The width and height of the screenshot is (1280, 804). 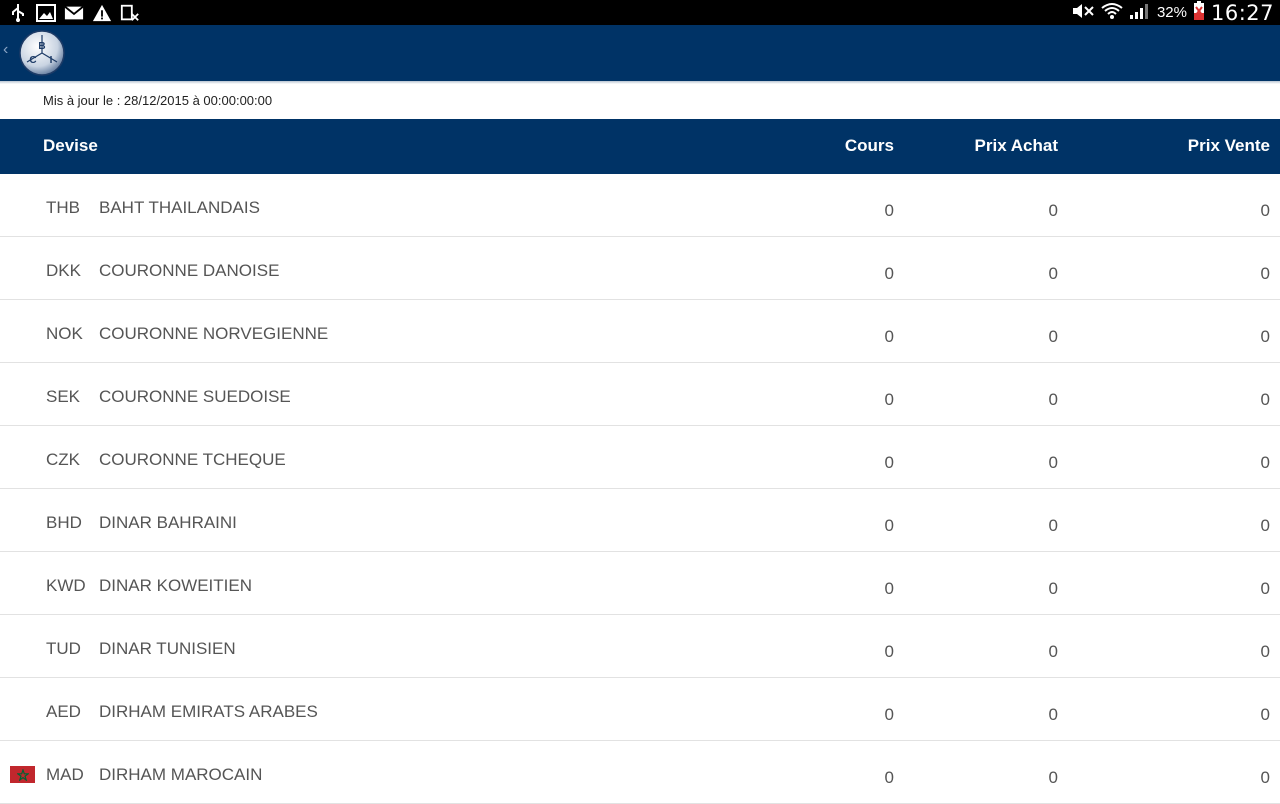 I want to click on battery-percent: 32%, so click(x=1171, y=12).